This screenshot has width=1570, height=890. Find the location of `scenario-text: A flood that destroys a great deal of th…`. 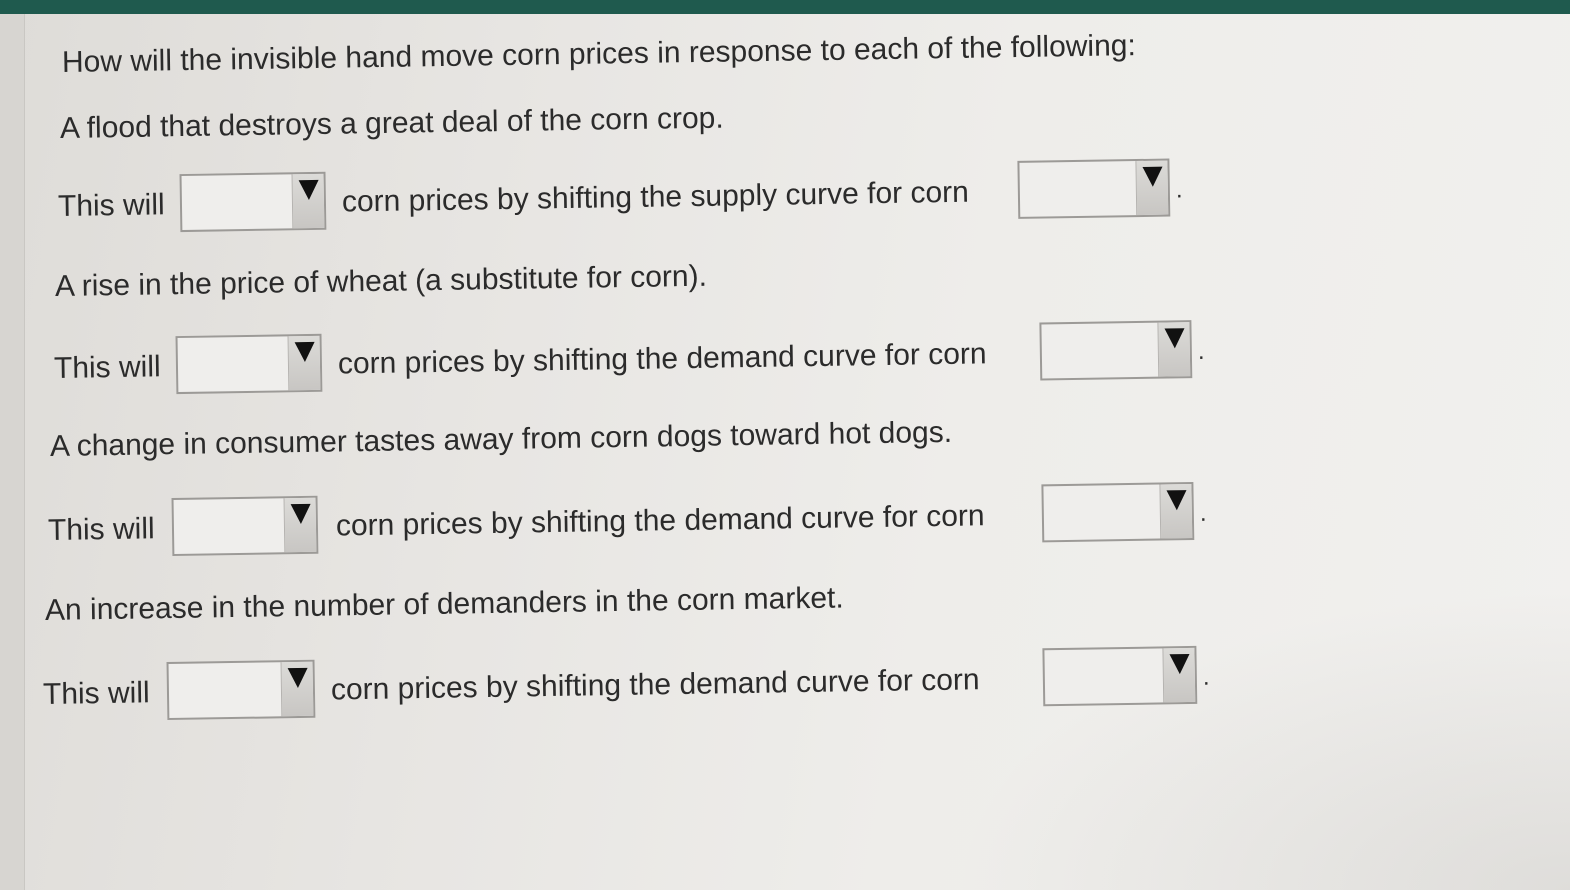

scenario-text: A flood that destroys a great deal of th… is located at coordinates (391, 123).